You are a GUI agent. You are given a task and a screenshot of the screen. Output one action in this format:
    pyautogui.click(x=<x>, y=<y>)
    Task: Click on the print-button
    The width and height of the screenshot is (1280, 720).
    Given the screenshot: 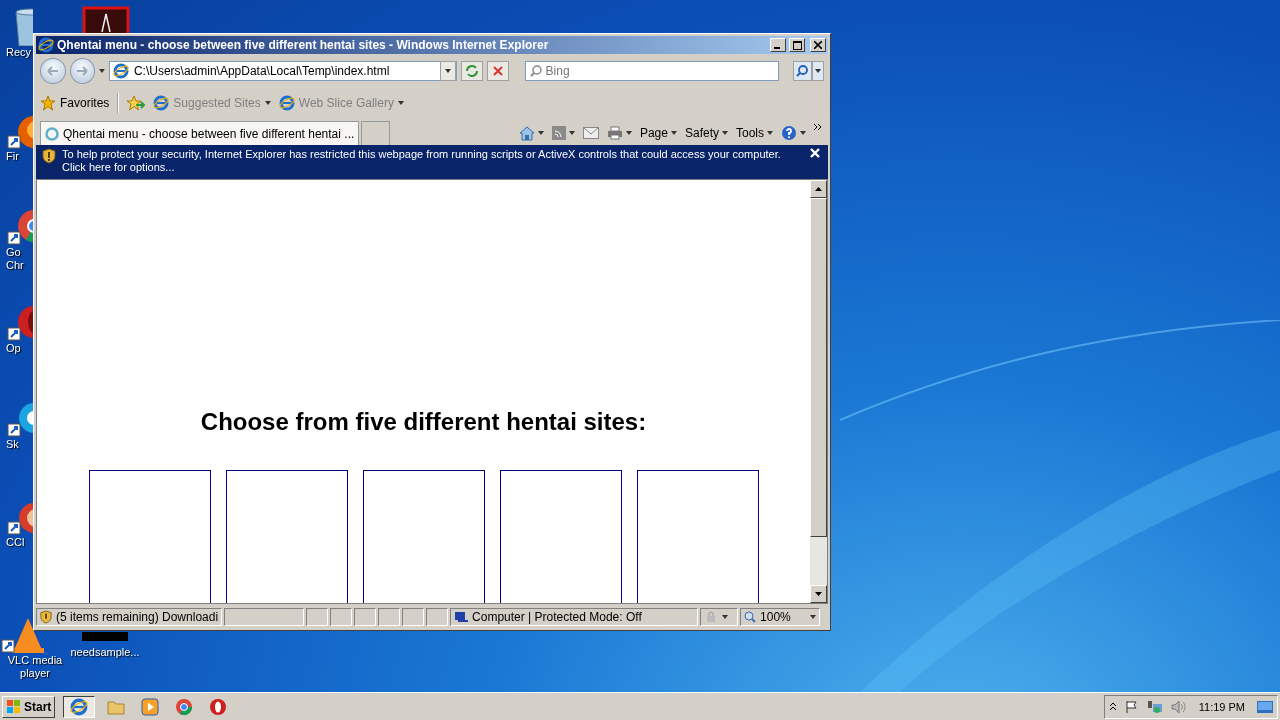 What is the action you would take?
    pyautogui.click(x=619, y=133)
    